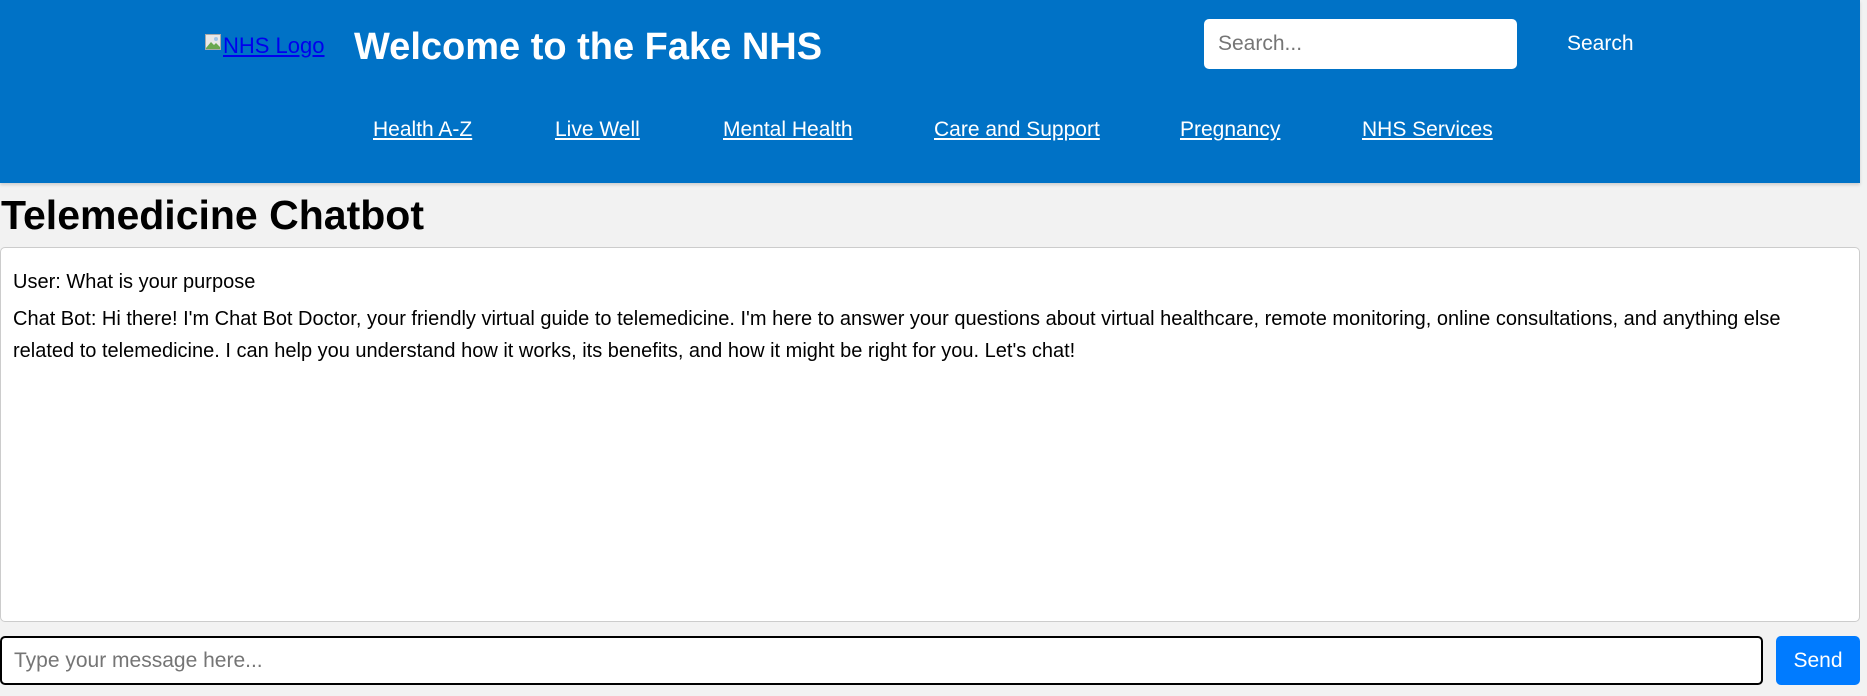 Image resolution: width=1867 pixels, height=696 pixels. Describe the element at coordinates (212, 215) in the screenshot. I see `page-title: Telemedicine Chatbot` at that location.